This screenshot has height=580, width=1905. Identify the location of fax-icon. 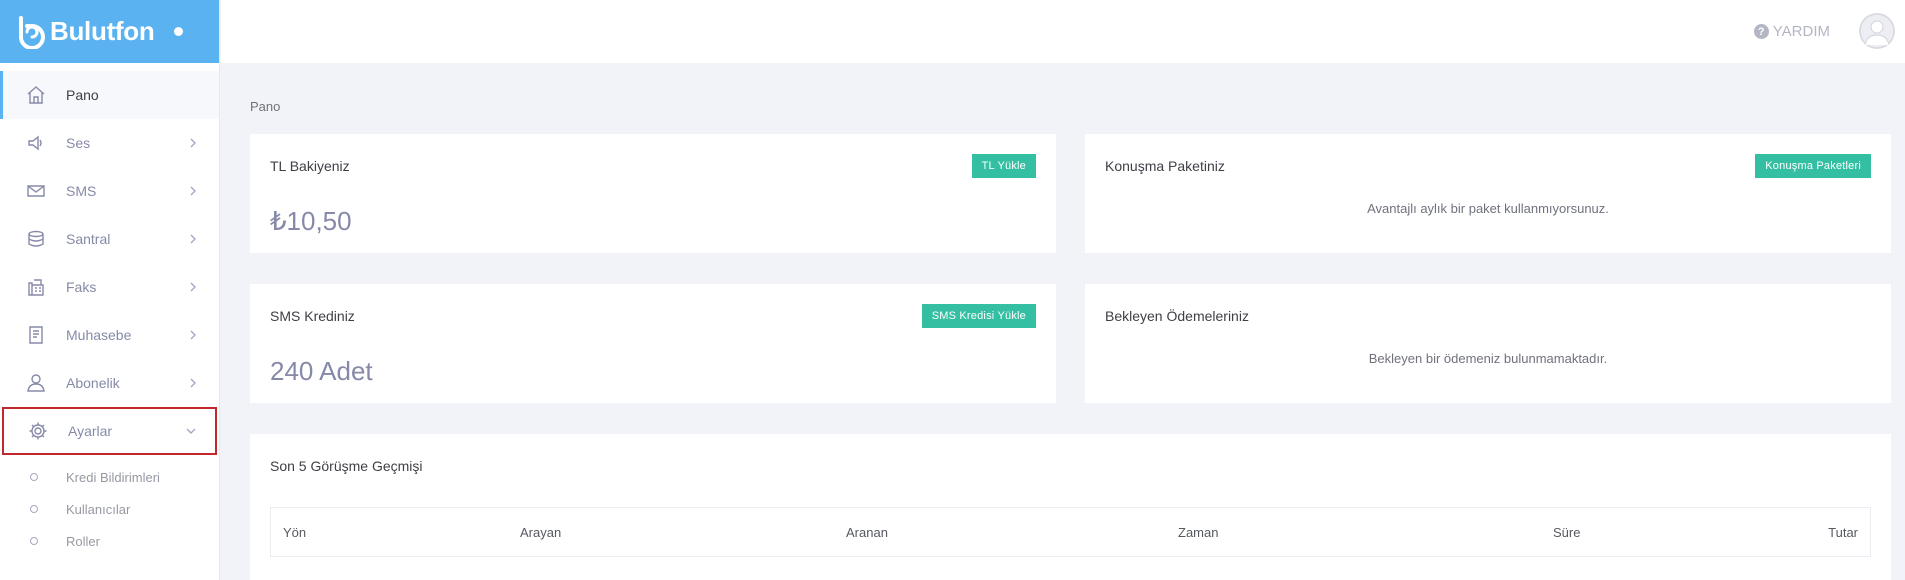
(36, 287).